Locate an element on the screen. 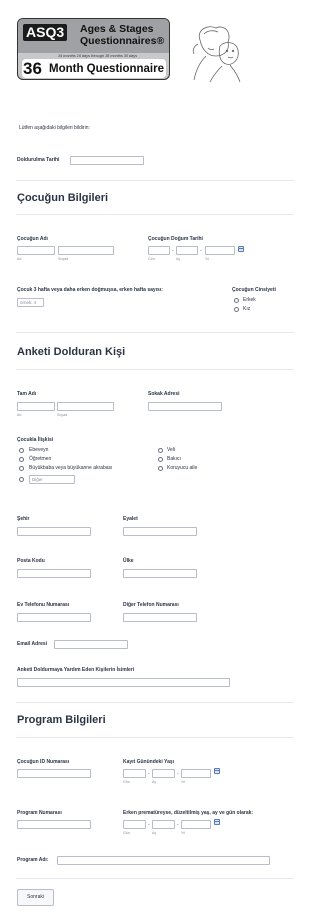  logo-title-line1: Ages & Stages is located at coordinates (117, 29).